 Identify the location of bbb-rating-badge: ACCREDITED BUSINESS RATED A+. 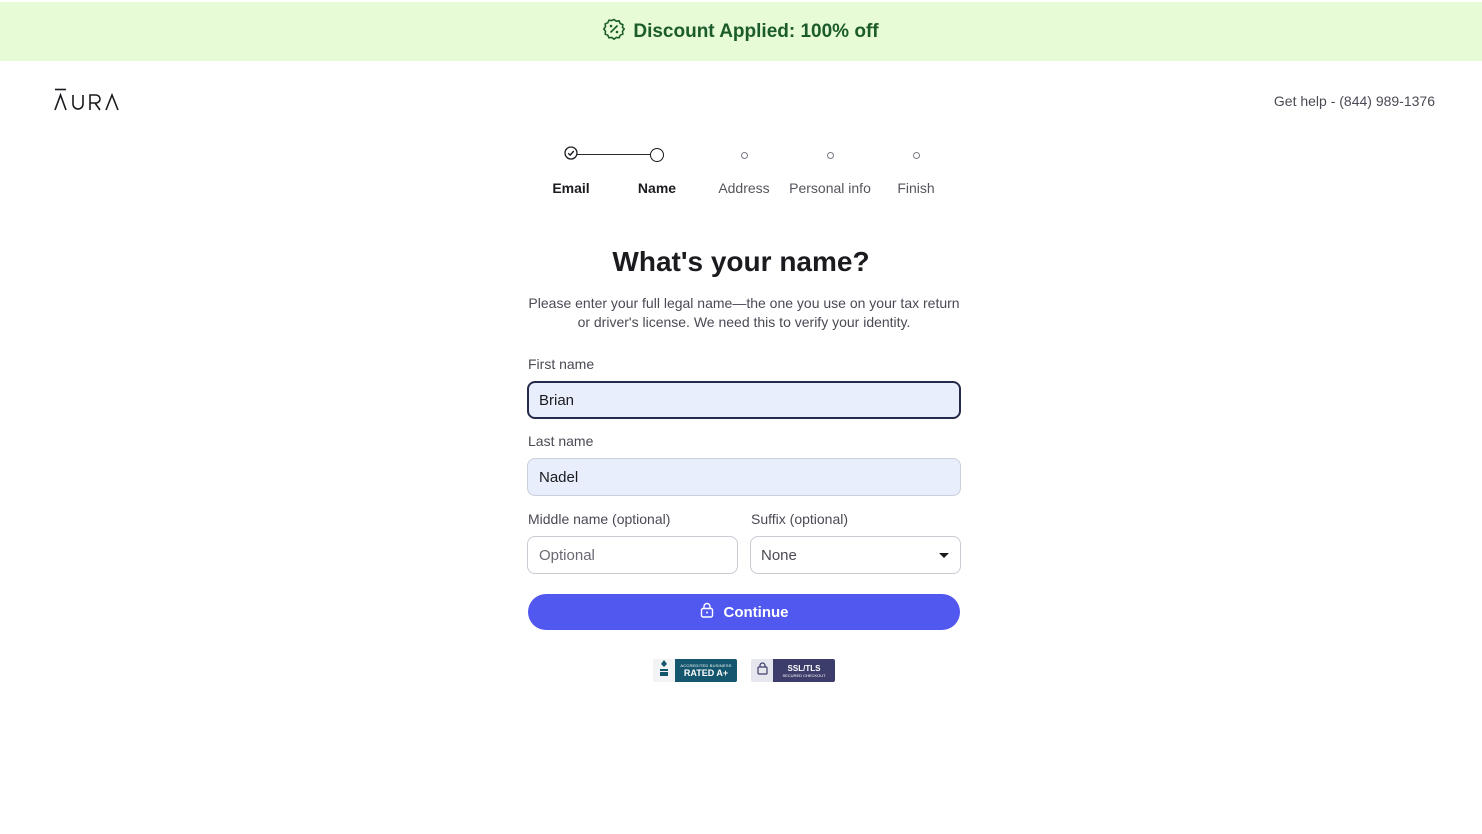
(695, 670).